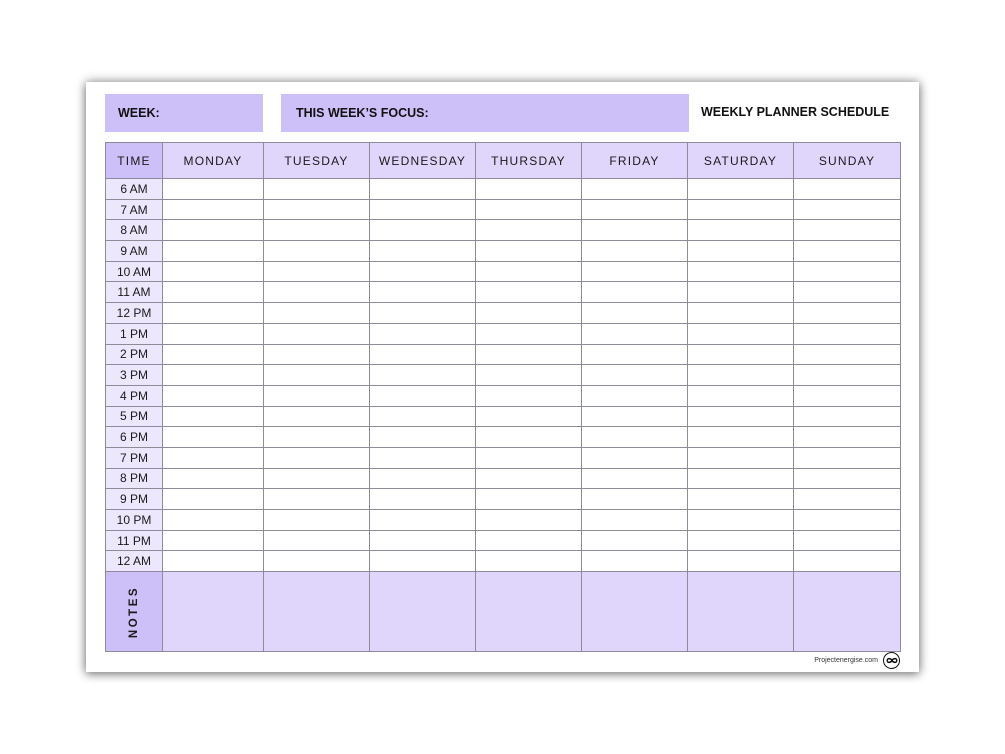 The image size is (1005, 754). What do you see at coordinates (422, 612) in the screenshot?
I see `notes-cell-wednesday` at bounding box center [422, 612].